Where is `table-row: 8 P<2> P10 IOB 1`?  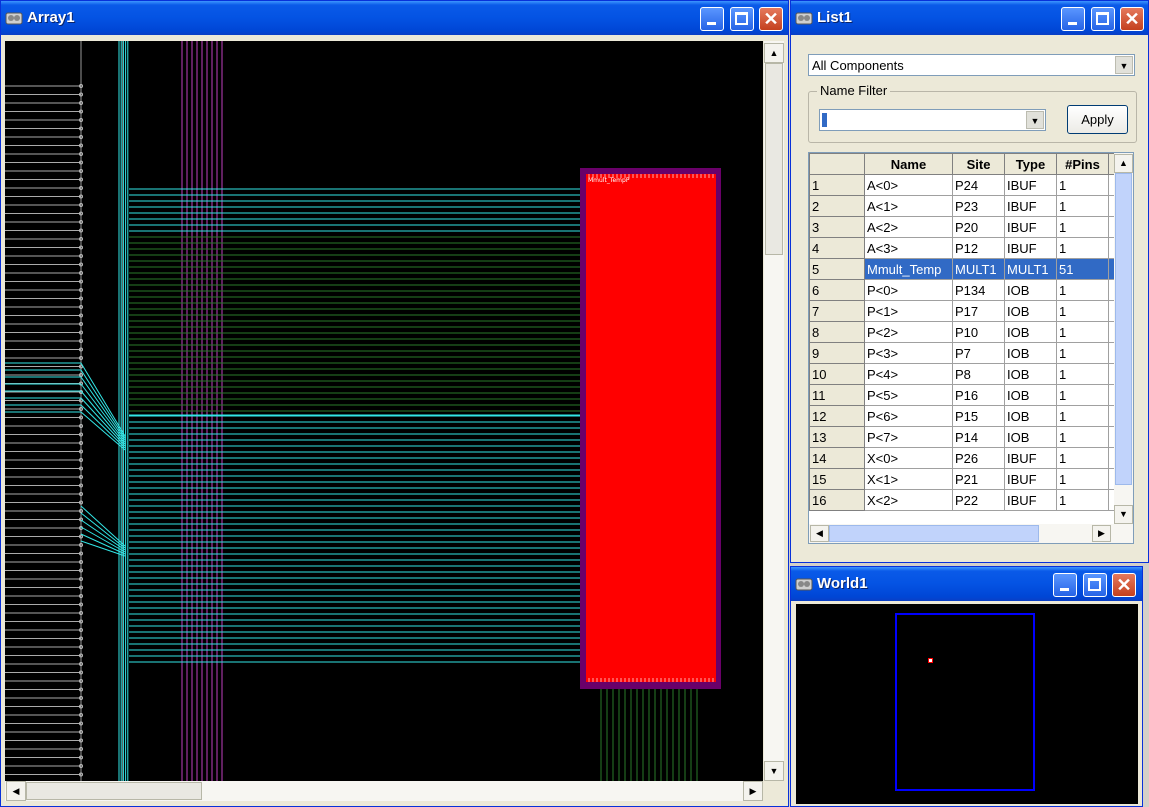
table-row: 8 P<2> P10 IOB 1 is located at coordinates (963, 332).